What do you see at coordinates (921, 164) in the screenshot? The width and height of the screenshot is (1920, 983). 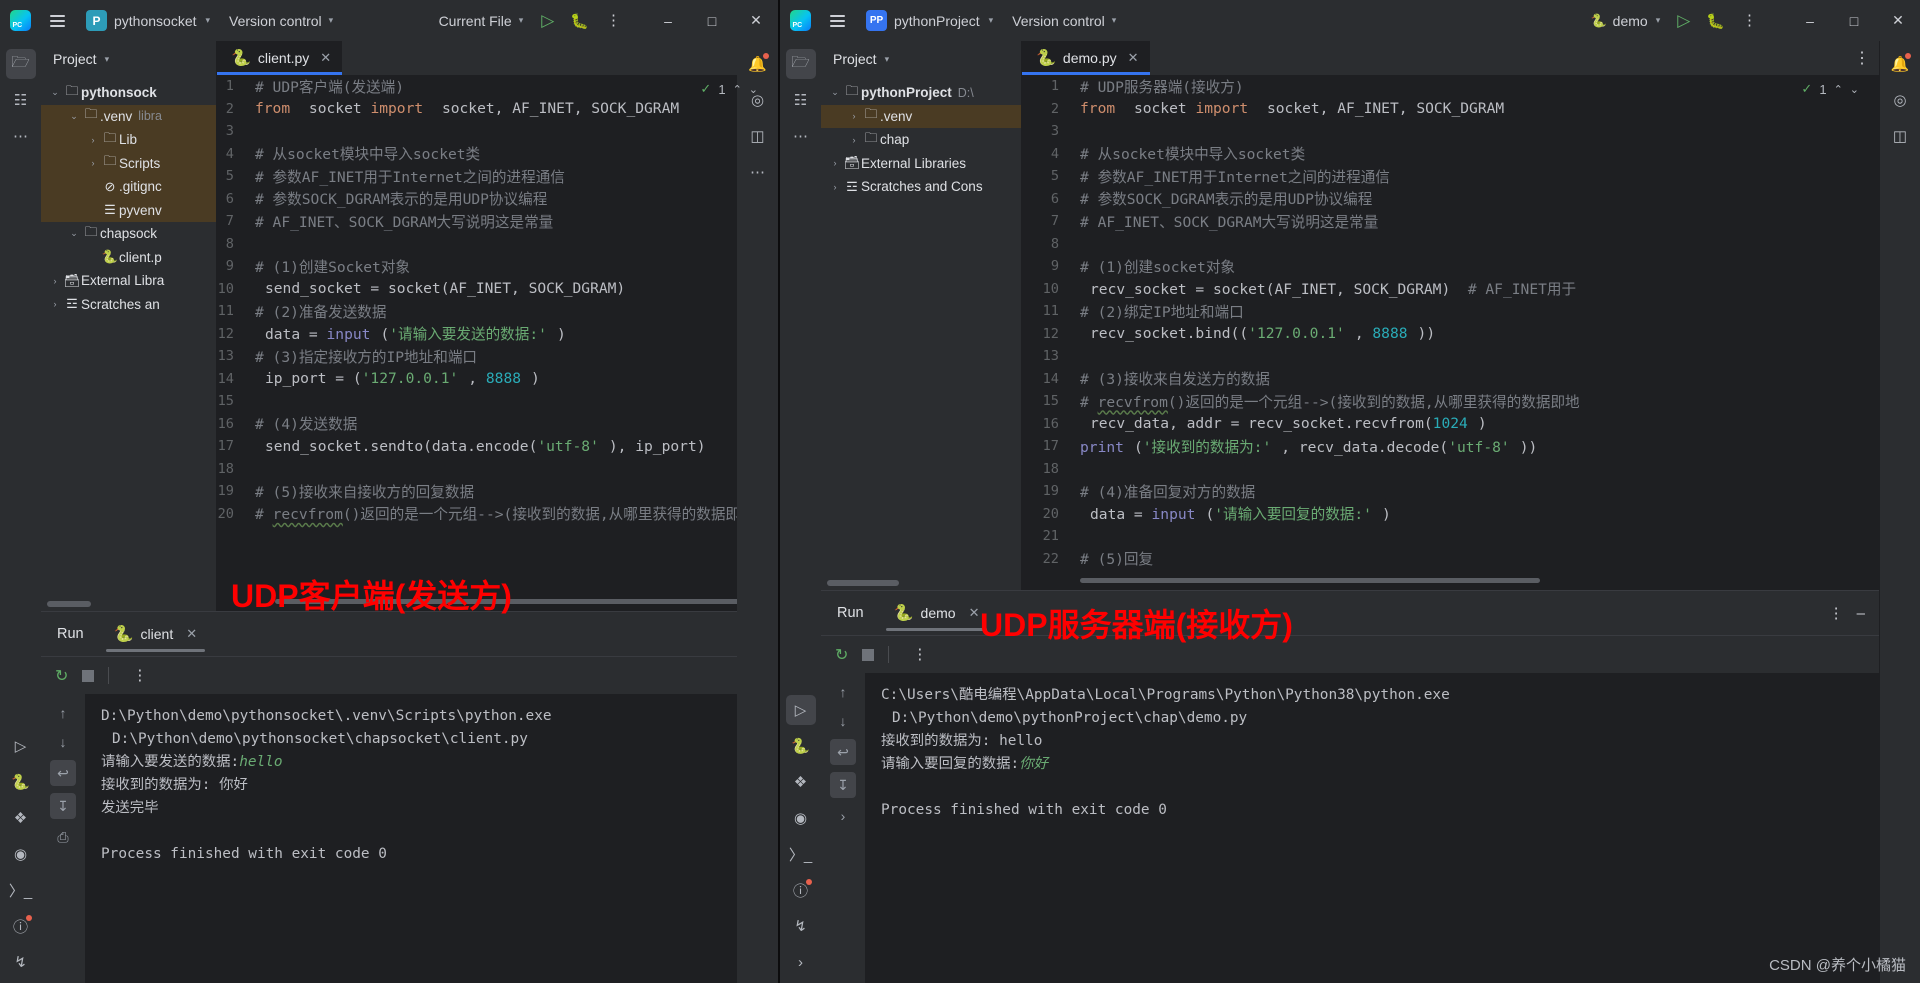 I see `tree-item-external-libraries: › 🗃 External Libraries` at bounding box center [921, 164].